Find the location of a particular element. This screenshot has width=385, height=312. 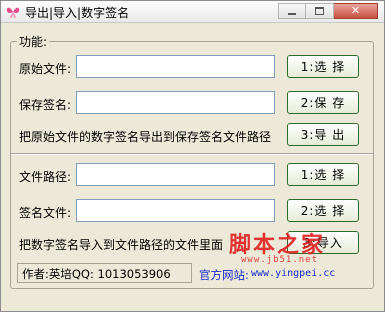

section-divider is located at coordinates (192, 154).